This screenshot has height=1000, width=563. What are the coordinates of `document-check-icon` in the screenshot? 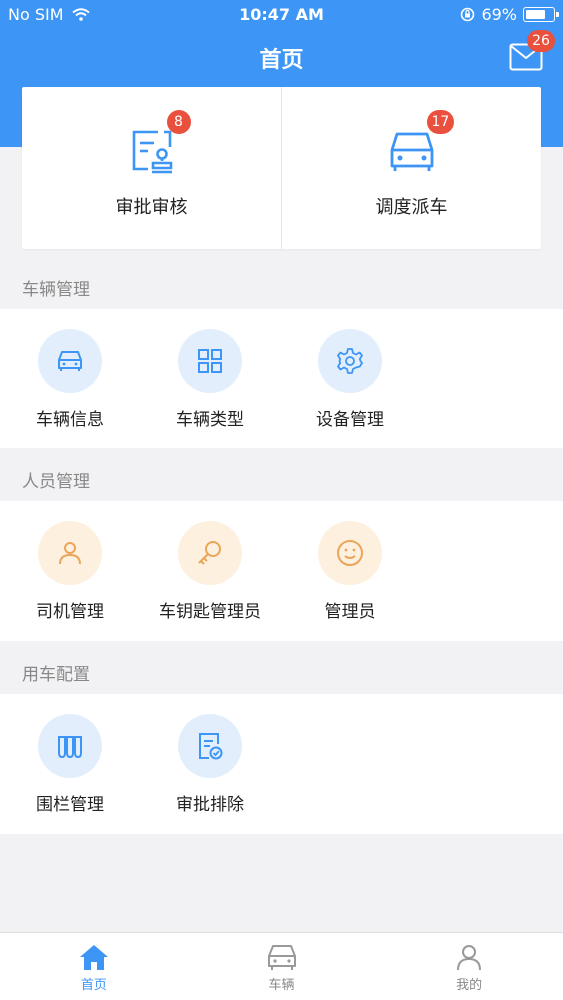 It's located at (211, 746).